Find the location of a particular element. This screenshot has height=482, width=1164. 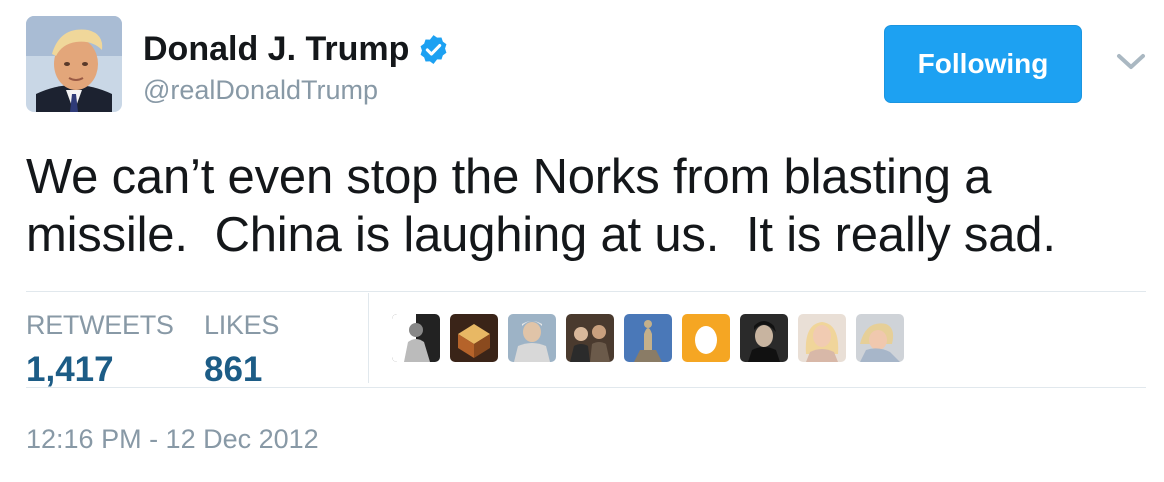

stats-bottom-divider is located at coordinates (586, 387).